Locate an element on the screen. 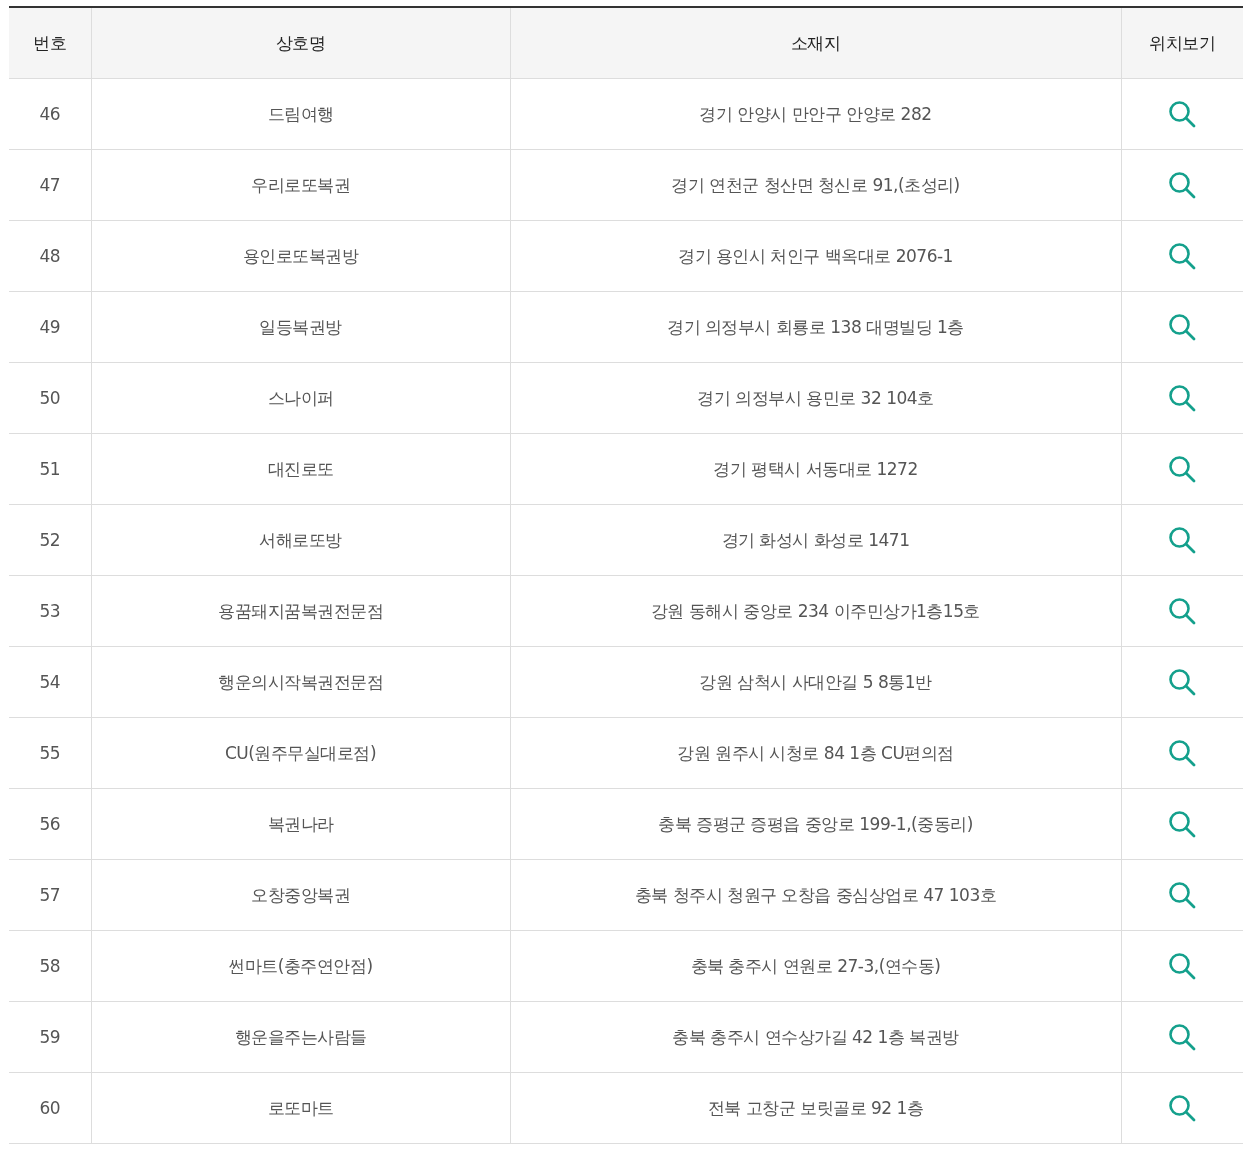 The height and width of the screenshot is (1154, 1250). column-header: 위치보기 is located at coordinates (1182, 42).